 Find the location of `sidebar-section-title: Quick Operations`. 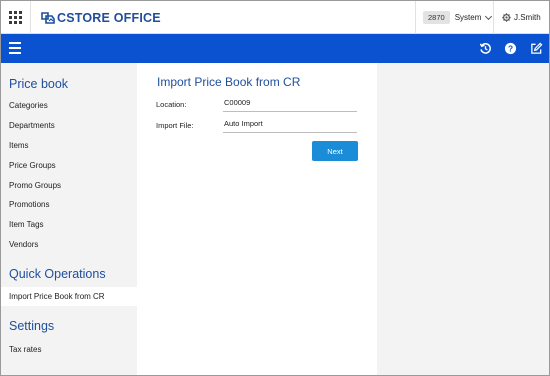

sidebar-section-title: Quick Operations is located at coordinates (57, 274).